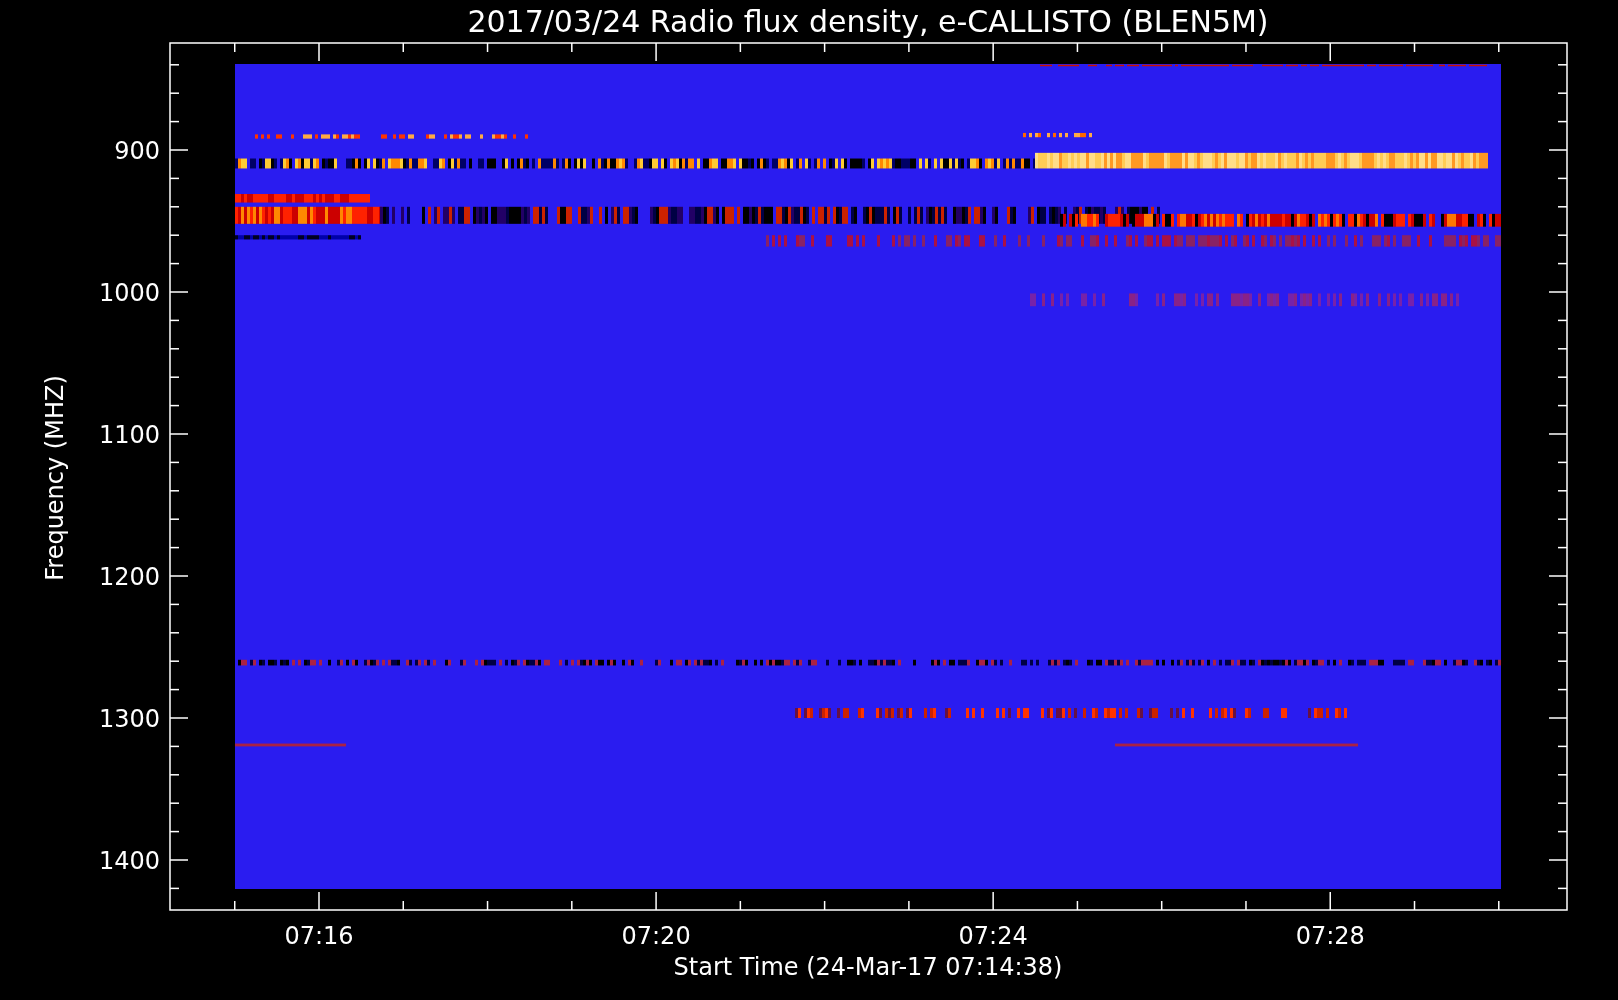  What do you see at coordinates (129, 577) in the screenshot?
I see `y-tick-label: 1200` at bounding box center [129, 577].